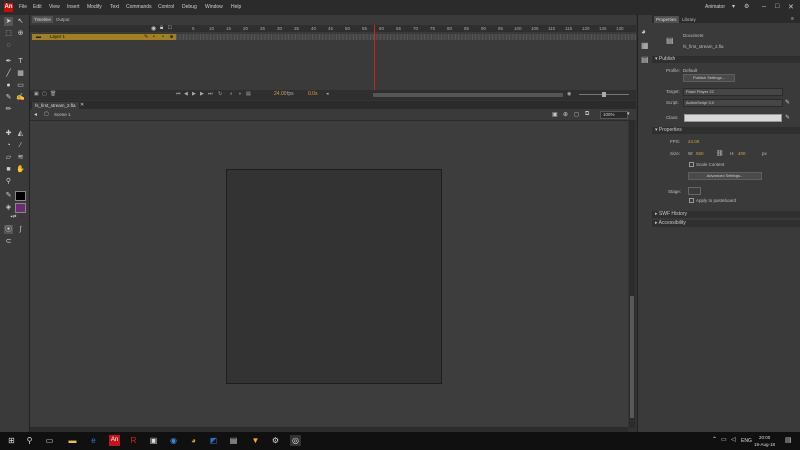 The height and width of the screenshot is (450, 800). I want to click on menu-control: Control, so click(166, 7).